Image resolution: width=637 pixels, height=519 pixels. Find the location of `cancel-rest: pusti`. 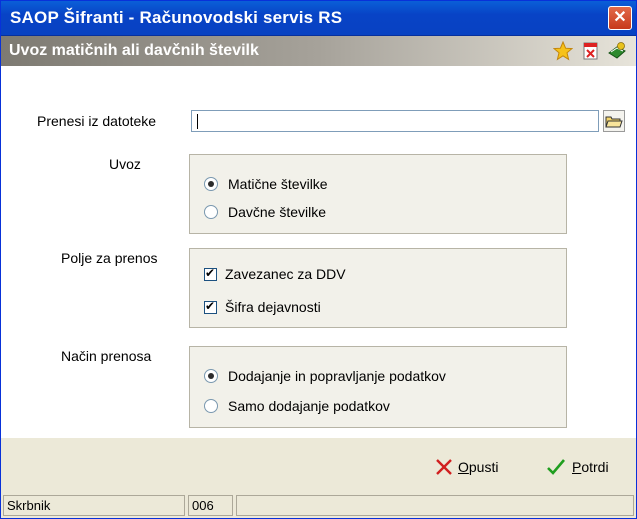

cancel-rest: pusti is located at coordinates (483, 467).